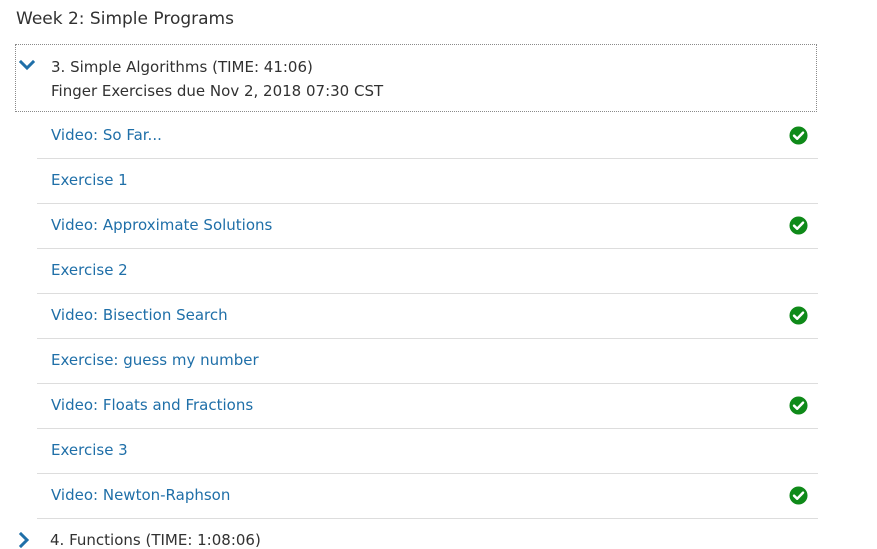 The image size is (877, 549). I want to click on list-item: Video: Bisection Search, so click(427, 316).